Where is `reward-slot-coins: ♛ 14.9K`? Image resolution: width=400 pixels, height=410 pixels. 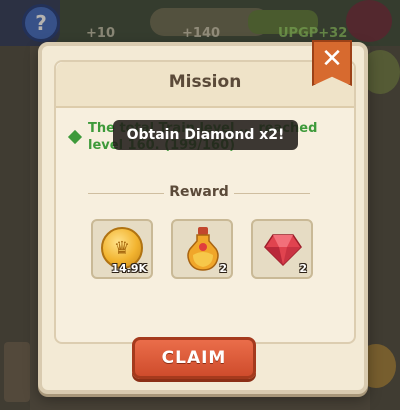 reward-slot-coins: ♛ 14.9K is located at coordinates (122, 249).